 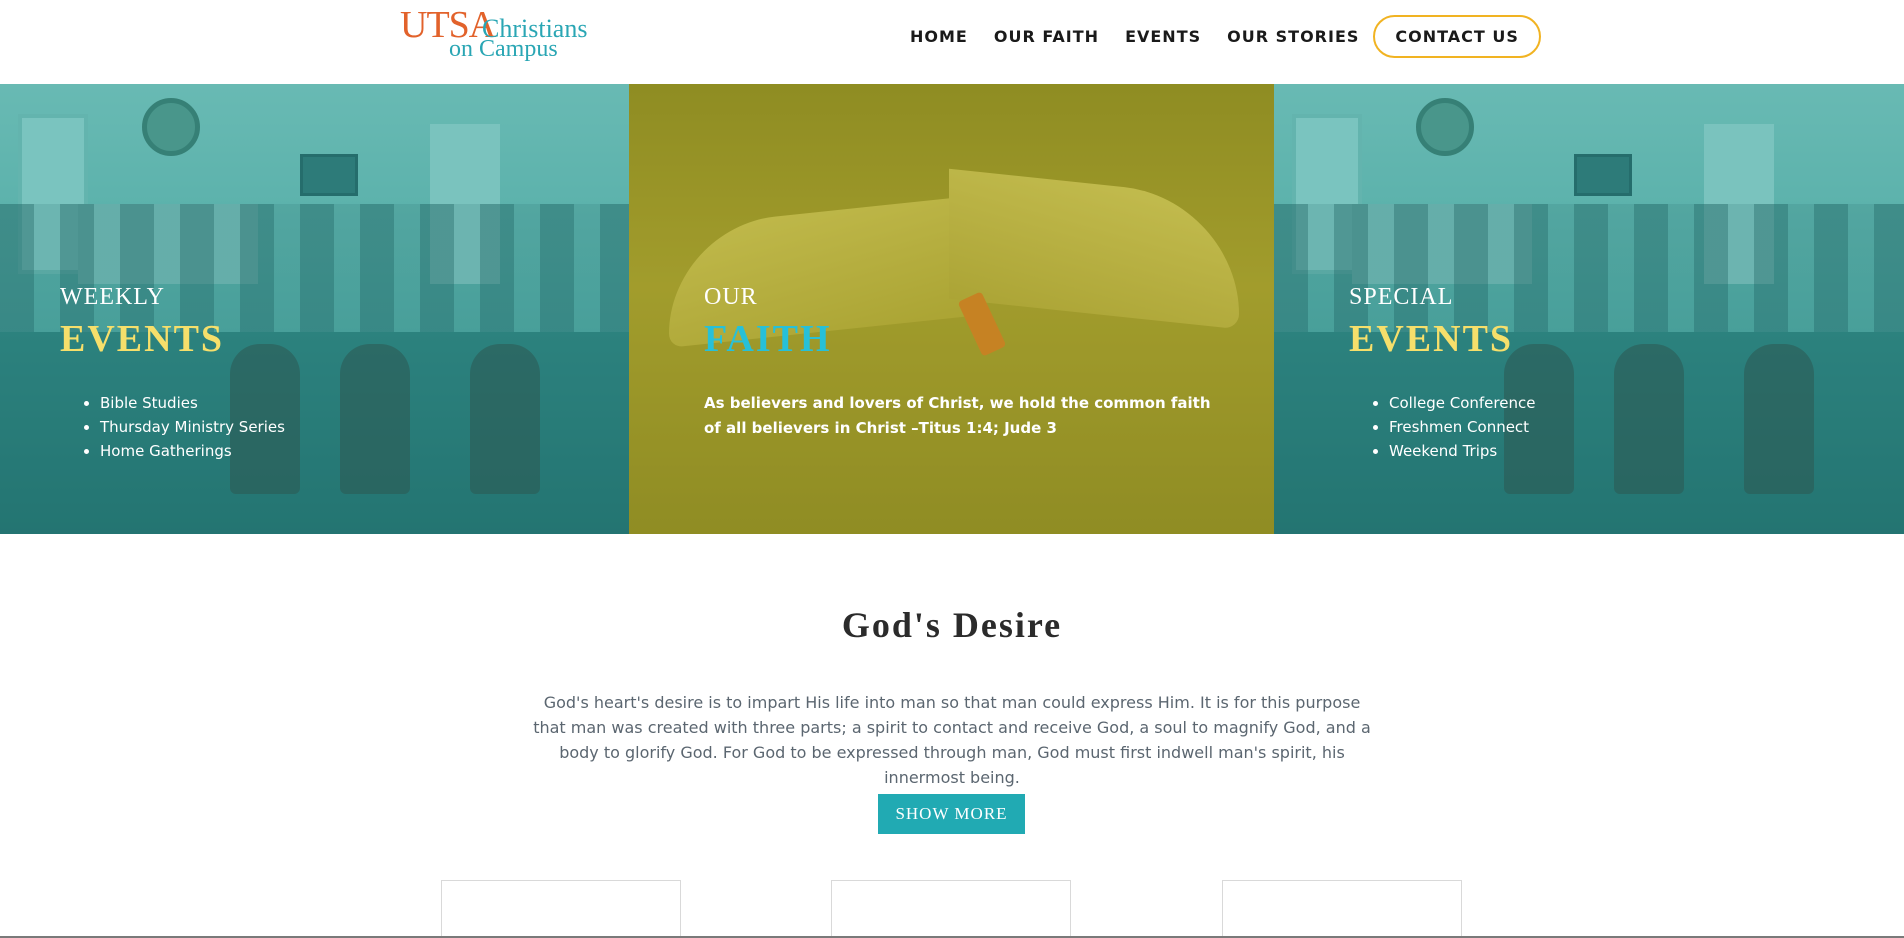 What do you see at coordinates (1046, 36) in the screenshot?
I see `nav-our-faith: OUR FAITH` at bounding box center [1046, 36].